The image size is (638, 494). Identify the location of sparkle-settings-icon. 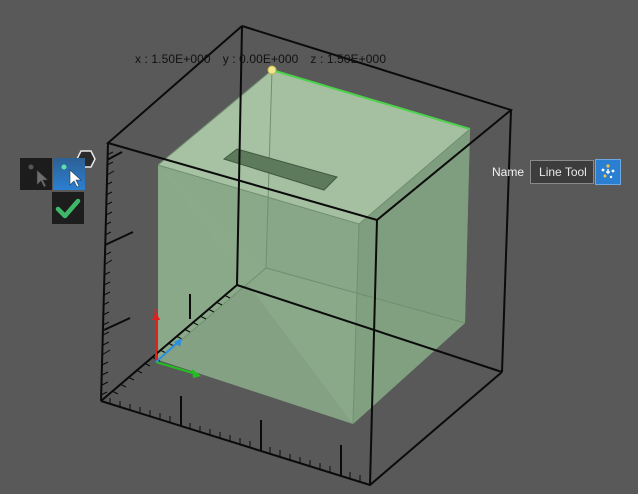
(608, 171).